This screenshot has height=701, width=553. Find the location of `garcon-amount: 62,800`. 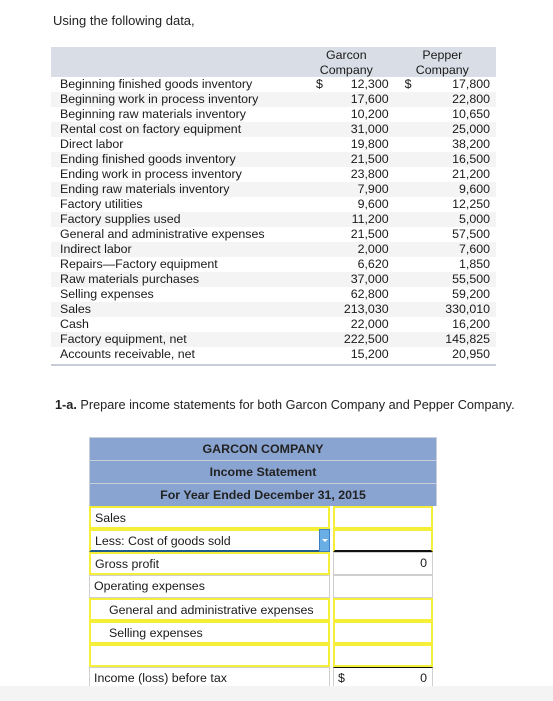

garcon-amount: 62,800 is located at coordinates (369, 294).